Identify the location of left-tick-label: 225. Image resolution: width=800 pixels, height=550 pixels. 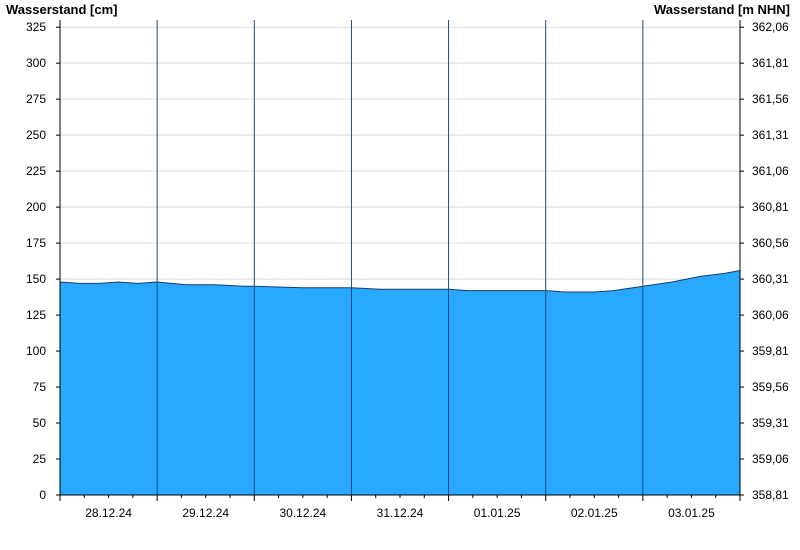
(36, 171).